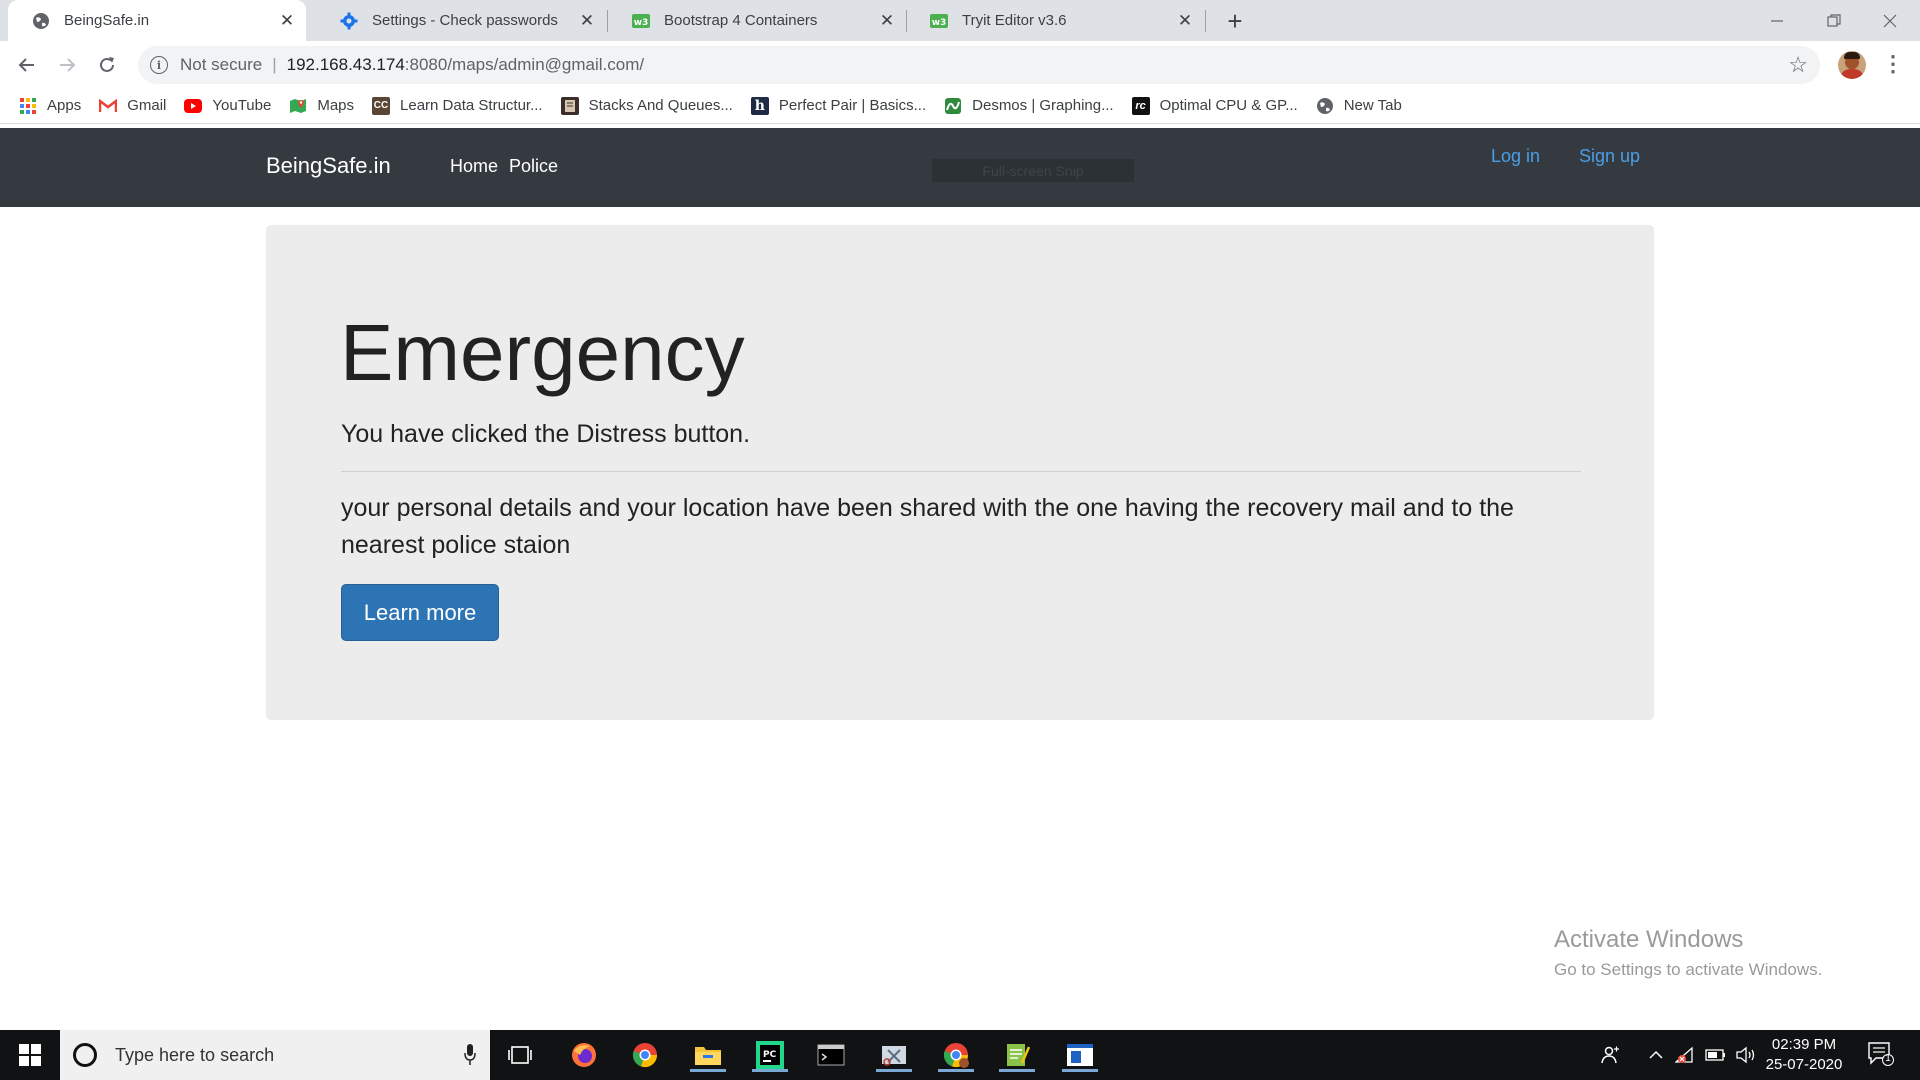 The height and width of the screenshot is (1080, 1920). Describe the element at coordinates (108, 106) in the screenshot. I see `gmail-icon` at that location.